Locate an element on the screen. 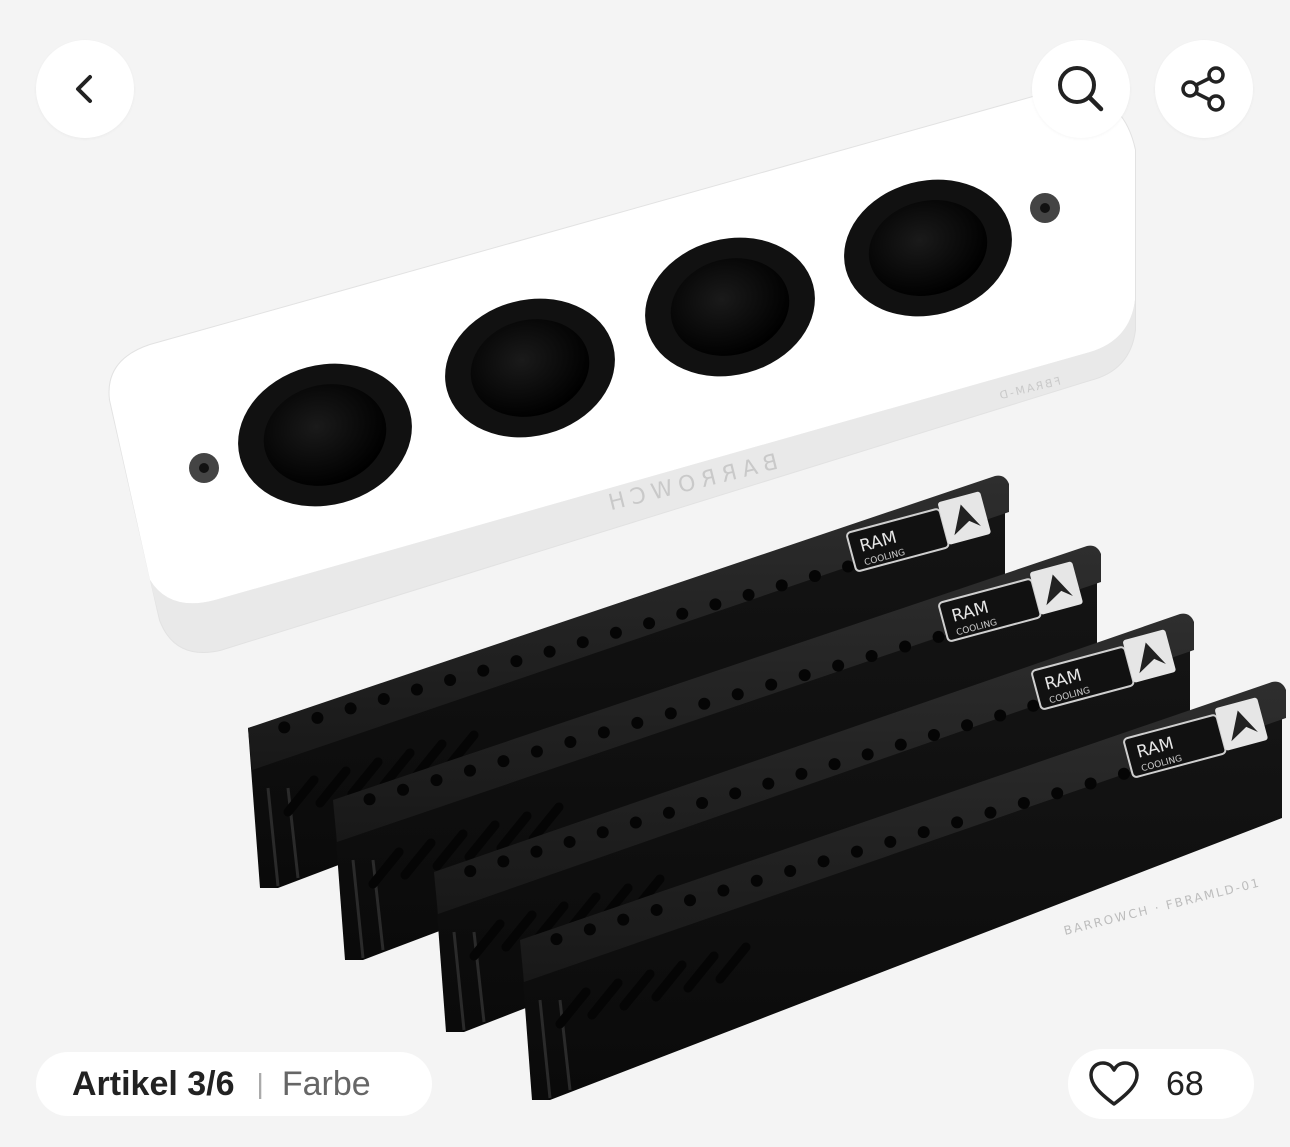 Image resolution: width=1290 pixels, height=1147 pixels. like-count: 68 is located at coordinates (1185, 1083).